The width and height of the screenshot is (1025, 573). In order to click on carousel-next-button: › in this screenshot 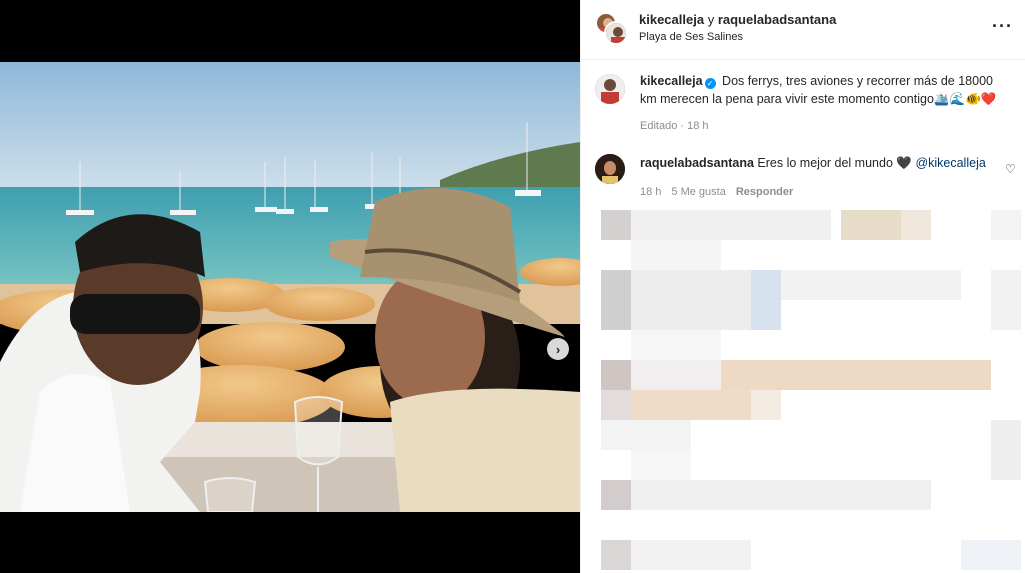, I will do `click(558, 349)`.